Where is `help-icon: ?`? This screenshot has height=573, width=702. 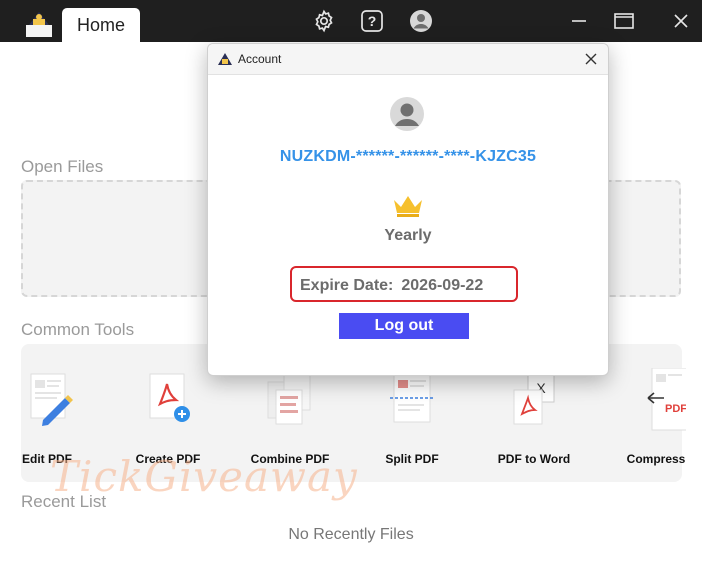 help-icon: ? is located at coordinates (372, 21).